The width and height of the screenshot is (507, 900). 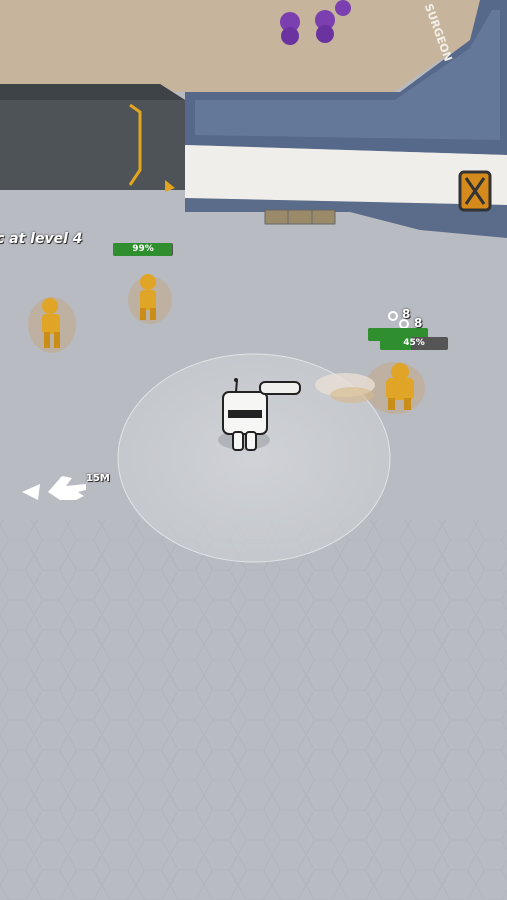 I want to click on objective-text: c at level 4, so click(x=41, y=239).